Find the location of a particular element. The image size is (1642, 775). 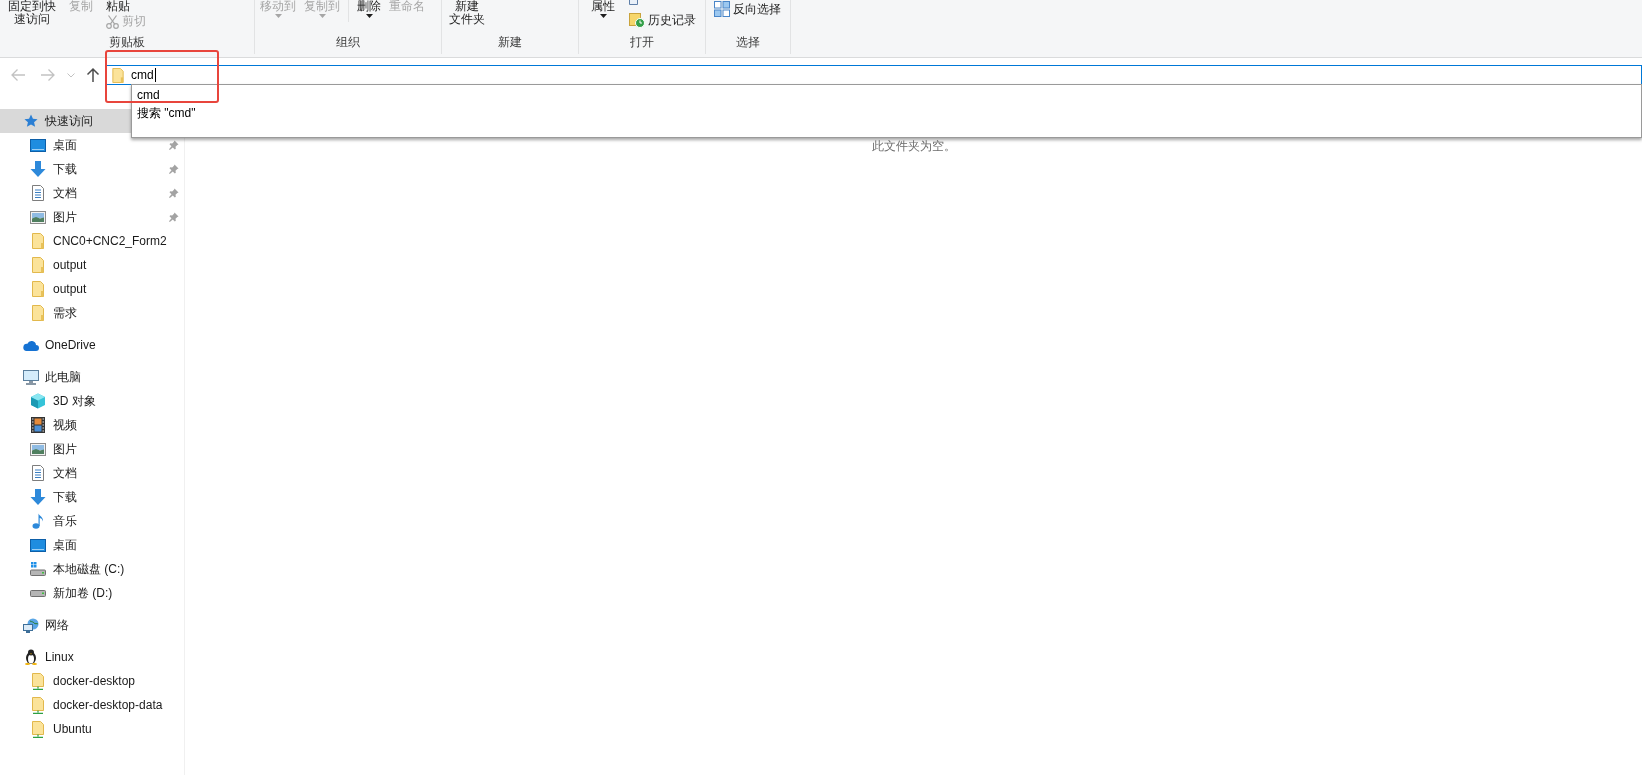

nav-item: 新加卷 (D:) is located at coordinates (92, 593).